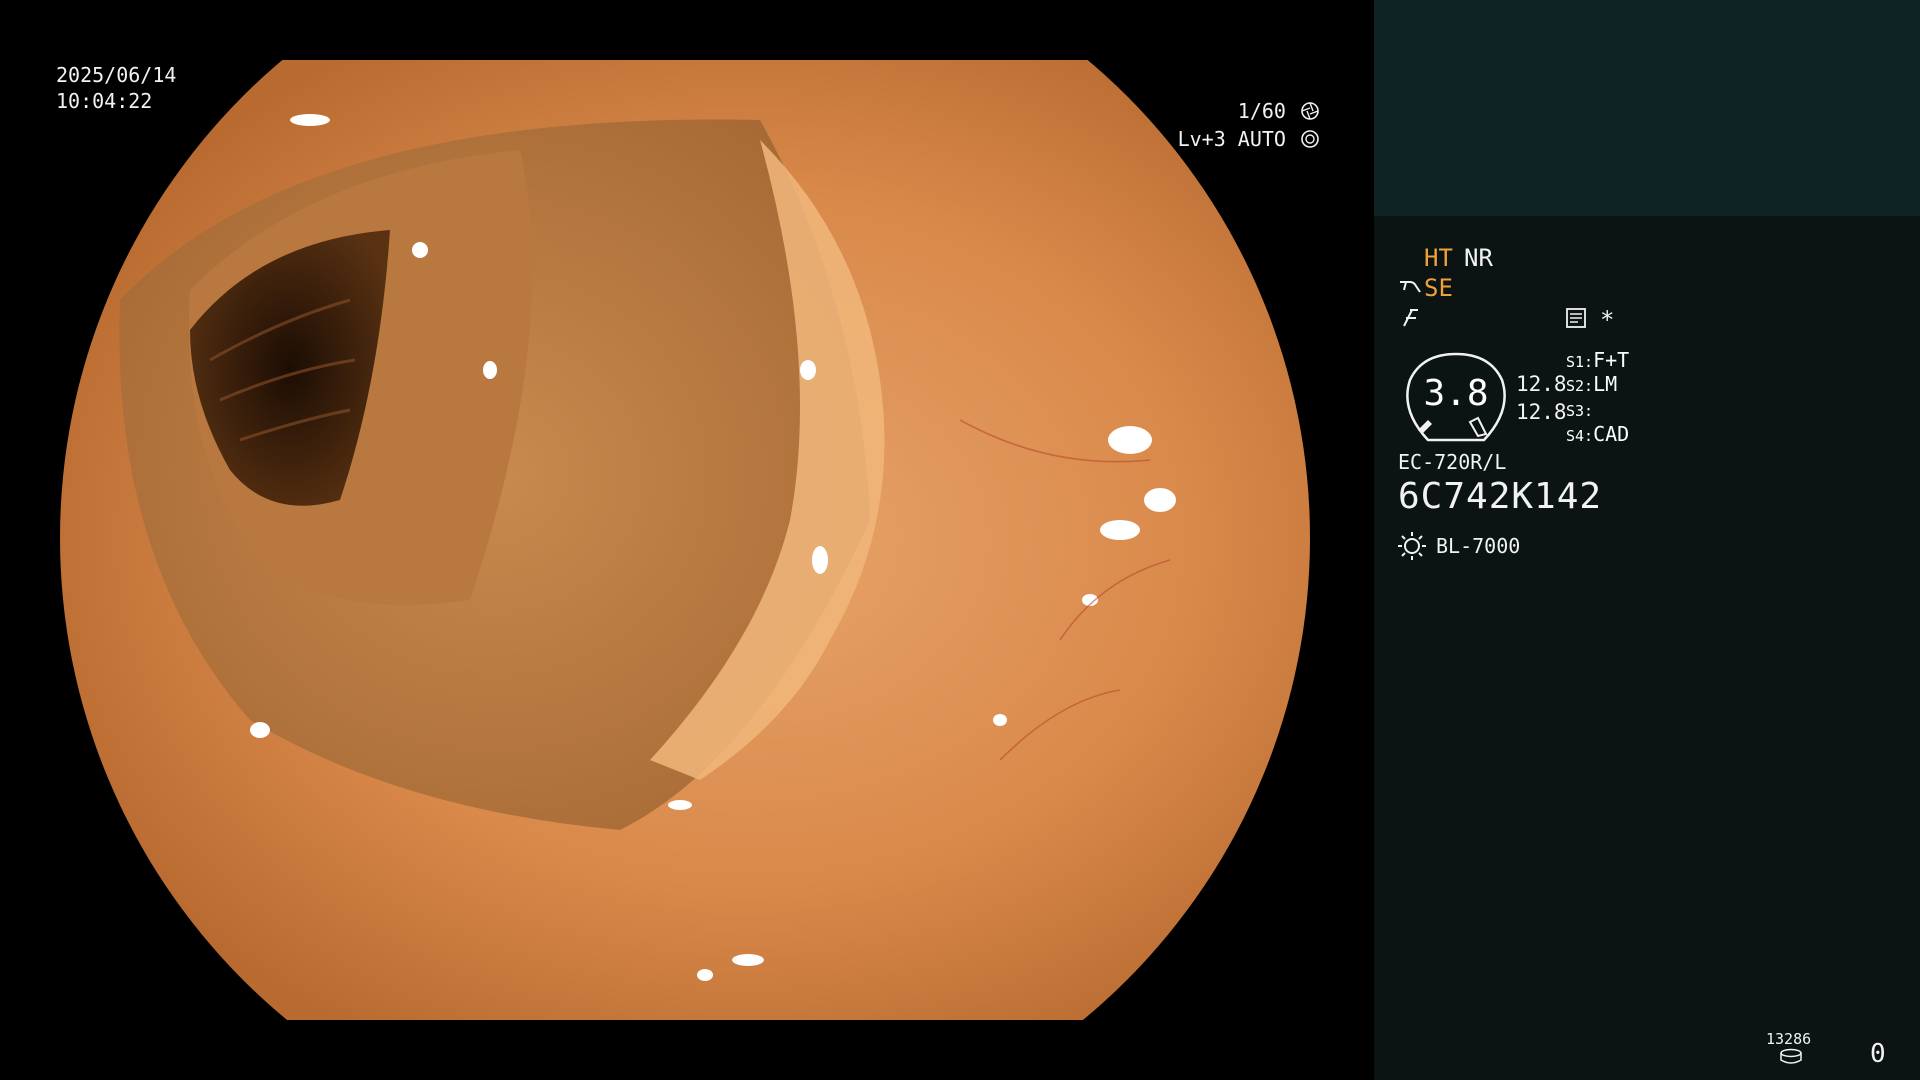  What do you see at coordinates (1310, 111) in the screenshot?
I see `shutter-icon` at bounding box center [1310, 111].